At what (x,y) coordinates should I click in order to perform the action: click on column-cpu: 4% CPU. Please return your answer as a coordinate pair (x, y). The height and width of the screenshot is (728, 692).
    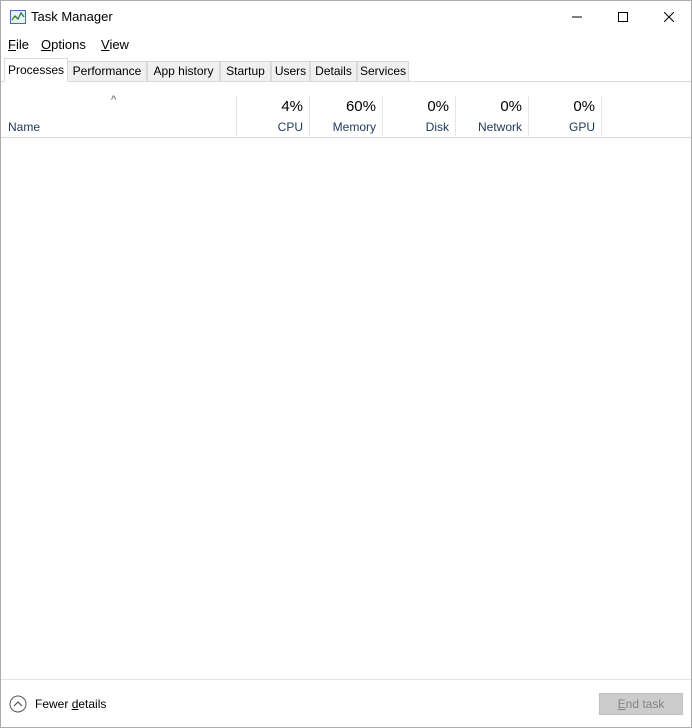
    Looking at the image, I should click on (272, 116).